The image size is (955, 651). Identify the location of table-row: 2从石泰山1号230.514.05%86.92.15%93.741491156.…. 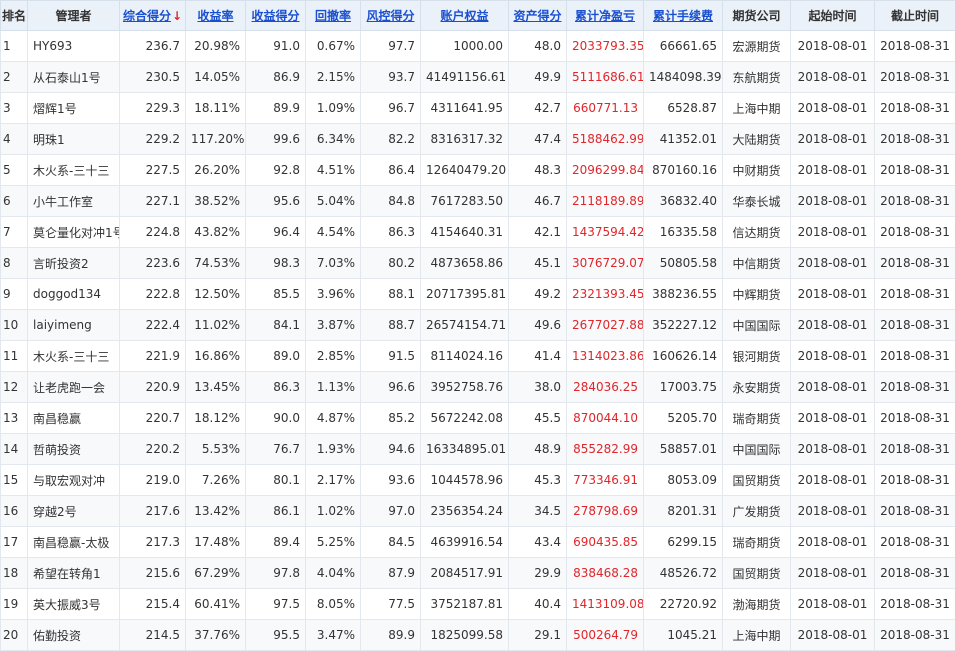
(478, 77).